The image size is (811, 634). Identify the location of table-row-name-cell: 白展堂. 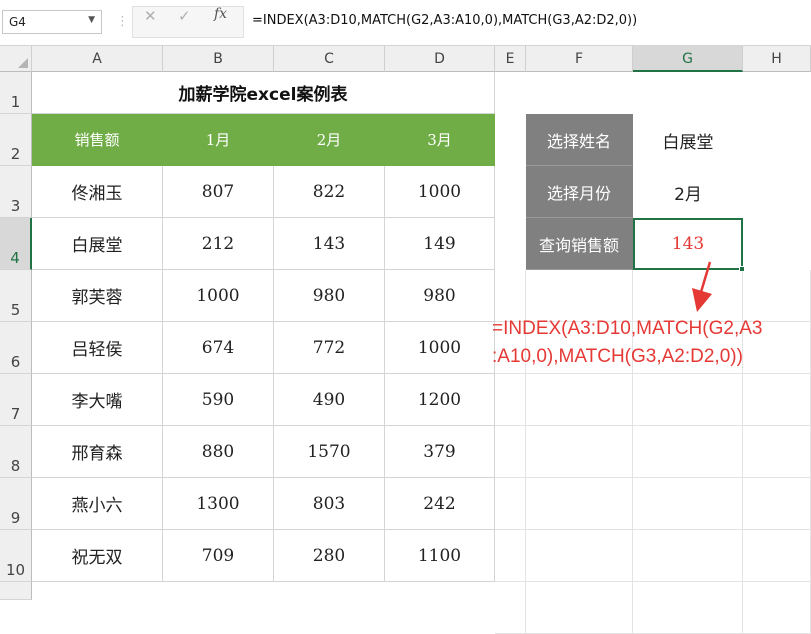
(97, 244).